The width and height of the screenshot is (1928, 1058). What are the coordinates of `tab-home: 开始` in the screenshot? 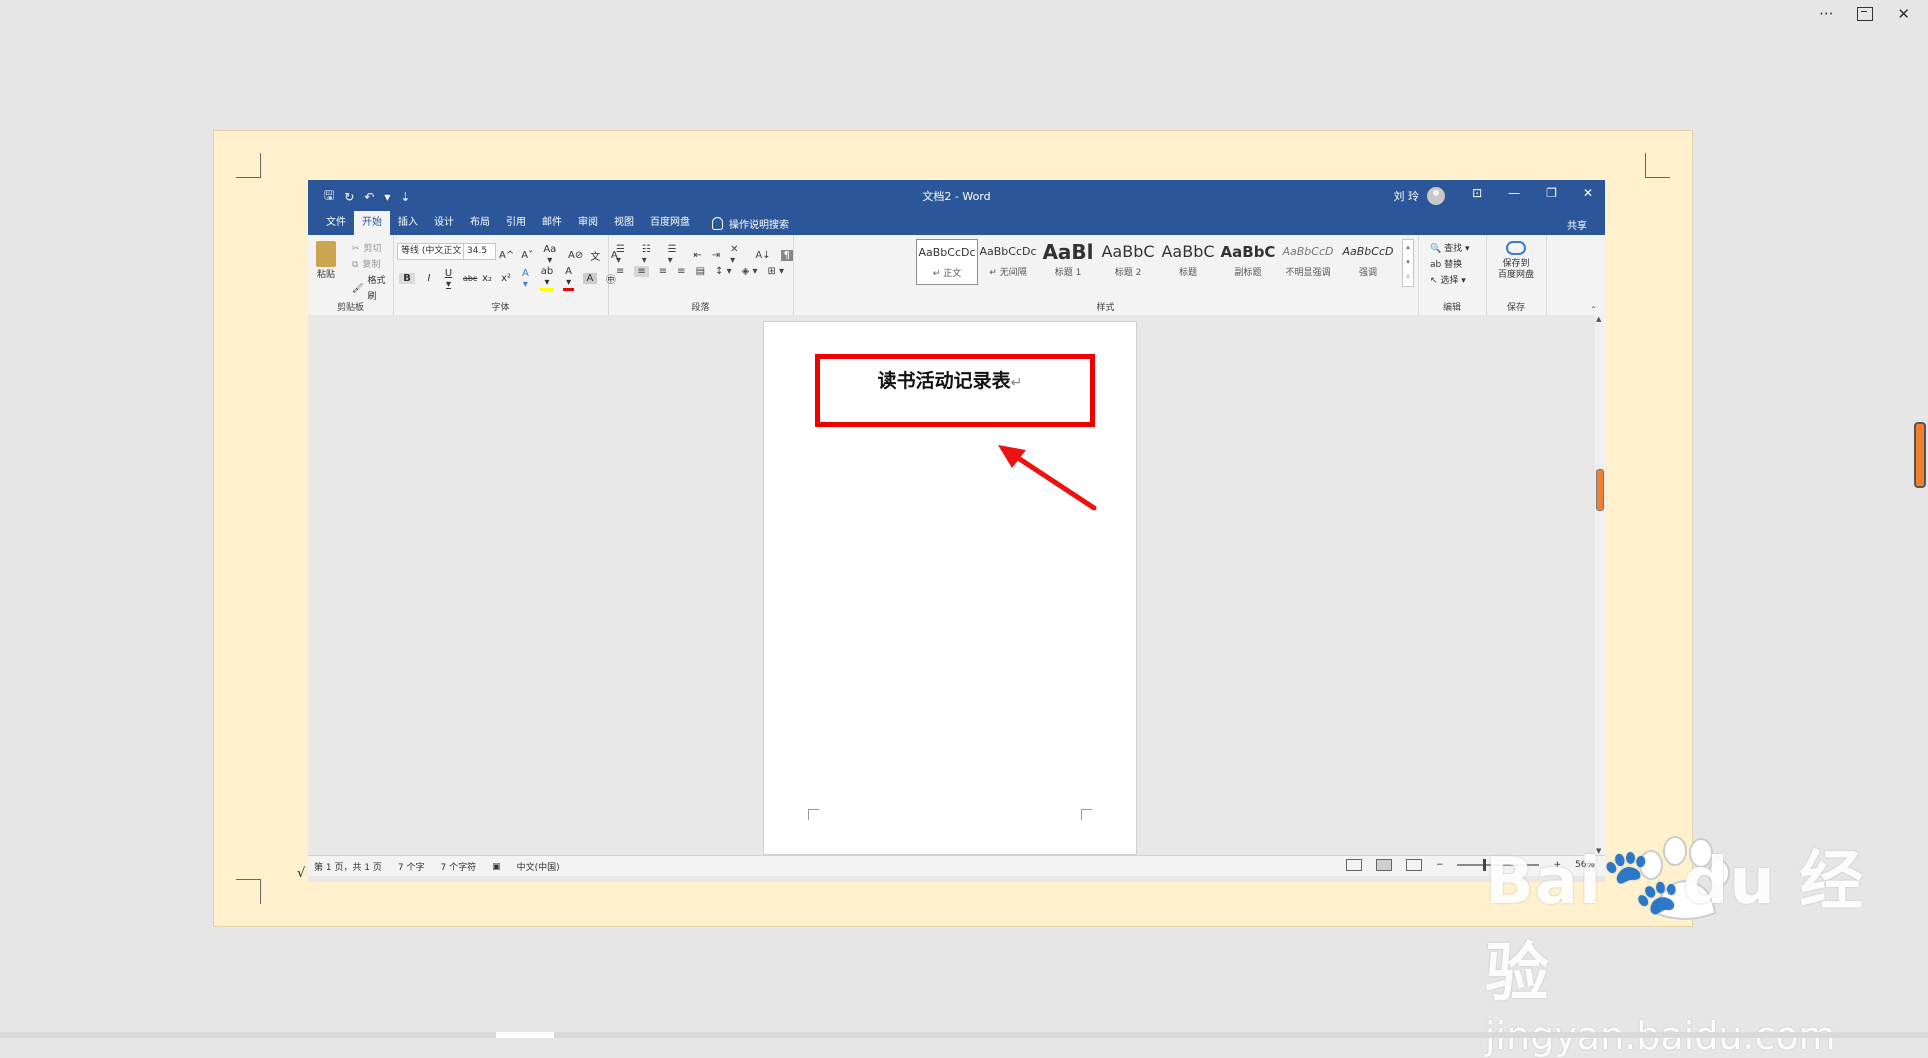 It's located at (372, 223).